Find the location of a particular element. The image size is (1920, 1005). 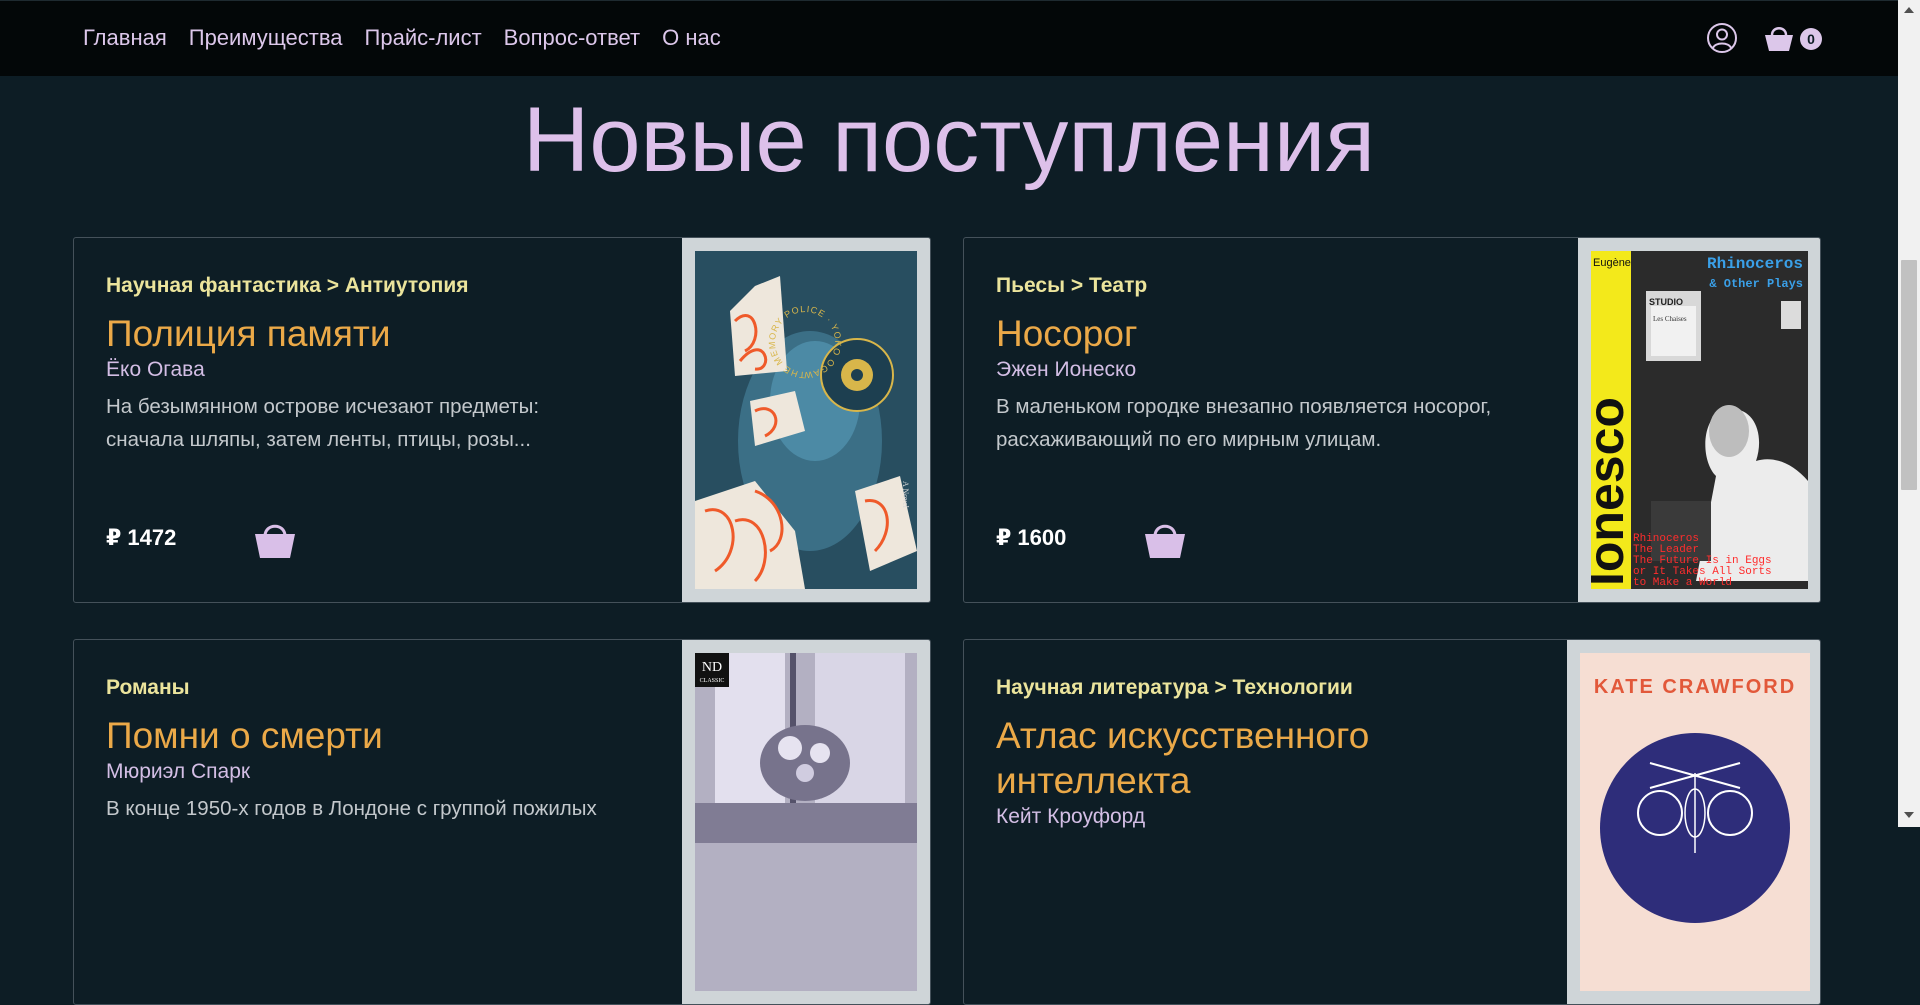

nav-link-about: О нас is located at coordinates (691, 38).